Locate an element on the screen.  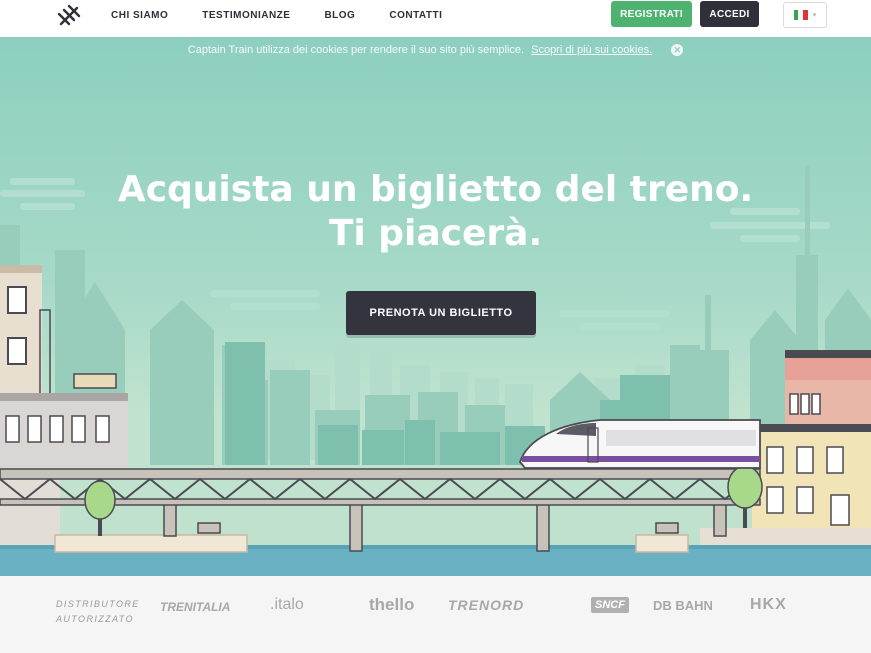
chevron-down-icon: ▾ is located at coordinates (814, 15).